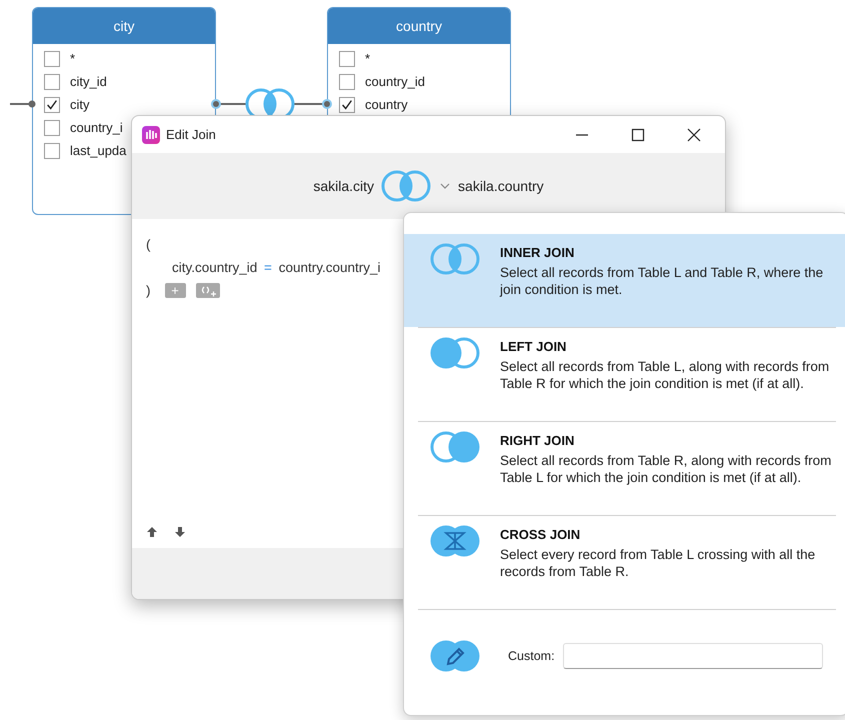  I want to click on option-title: CROSS JOIN, so click(541, 534).